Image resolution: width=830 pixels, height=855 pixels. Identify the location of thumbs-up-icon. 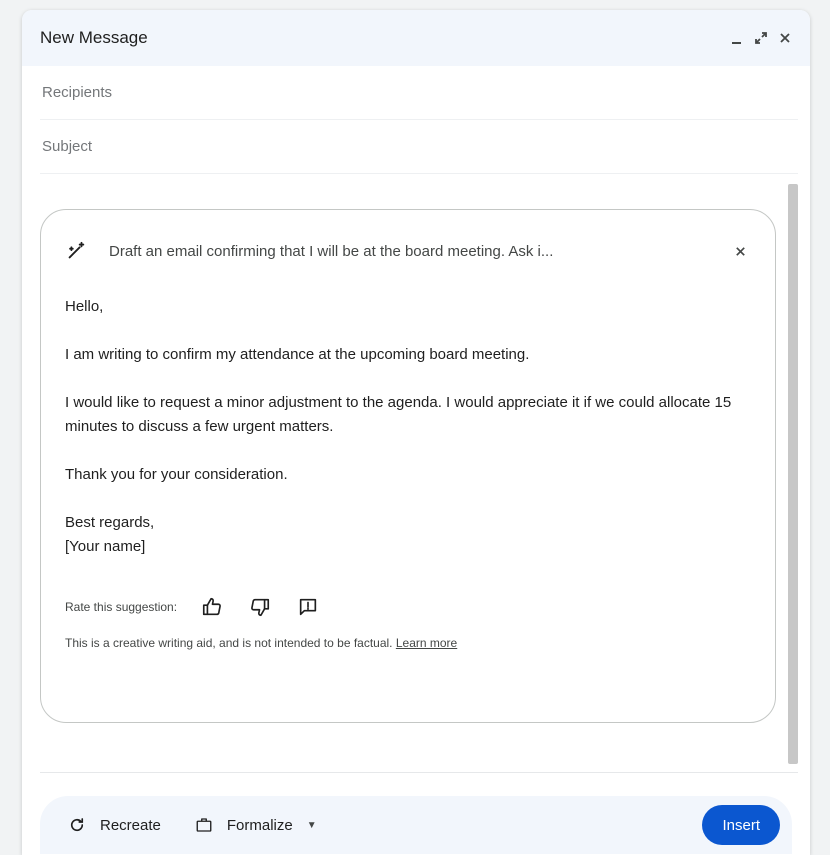
(212, 607).